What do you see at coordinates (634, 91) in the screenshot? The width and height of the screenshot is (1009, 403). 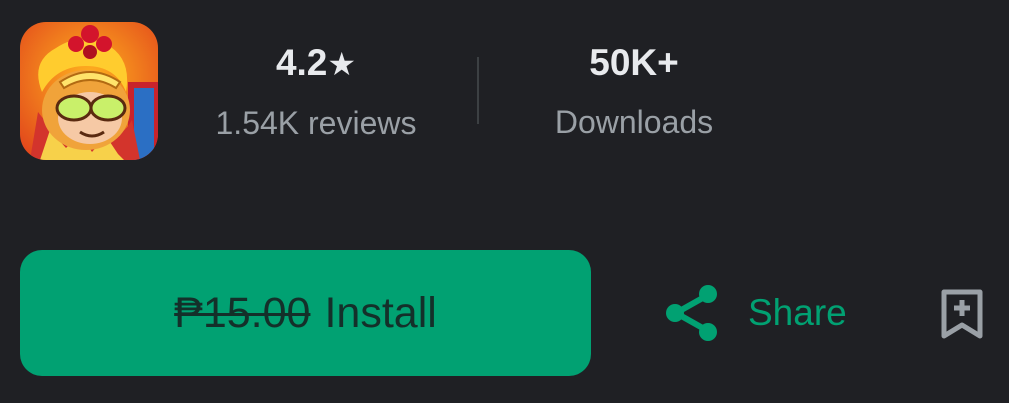 I see `downloads-stat: 50K+ Downloads` at bounding box center [634, 91].